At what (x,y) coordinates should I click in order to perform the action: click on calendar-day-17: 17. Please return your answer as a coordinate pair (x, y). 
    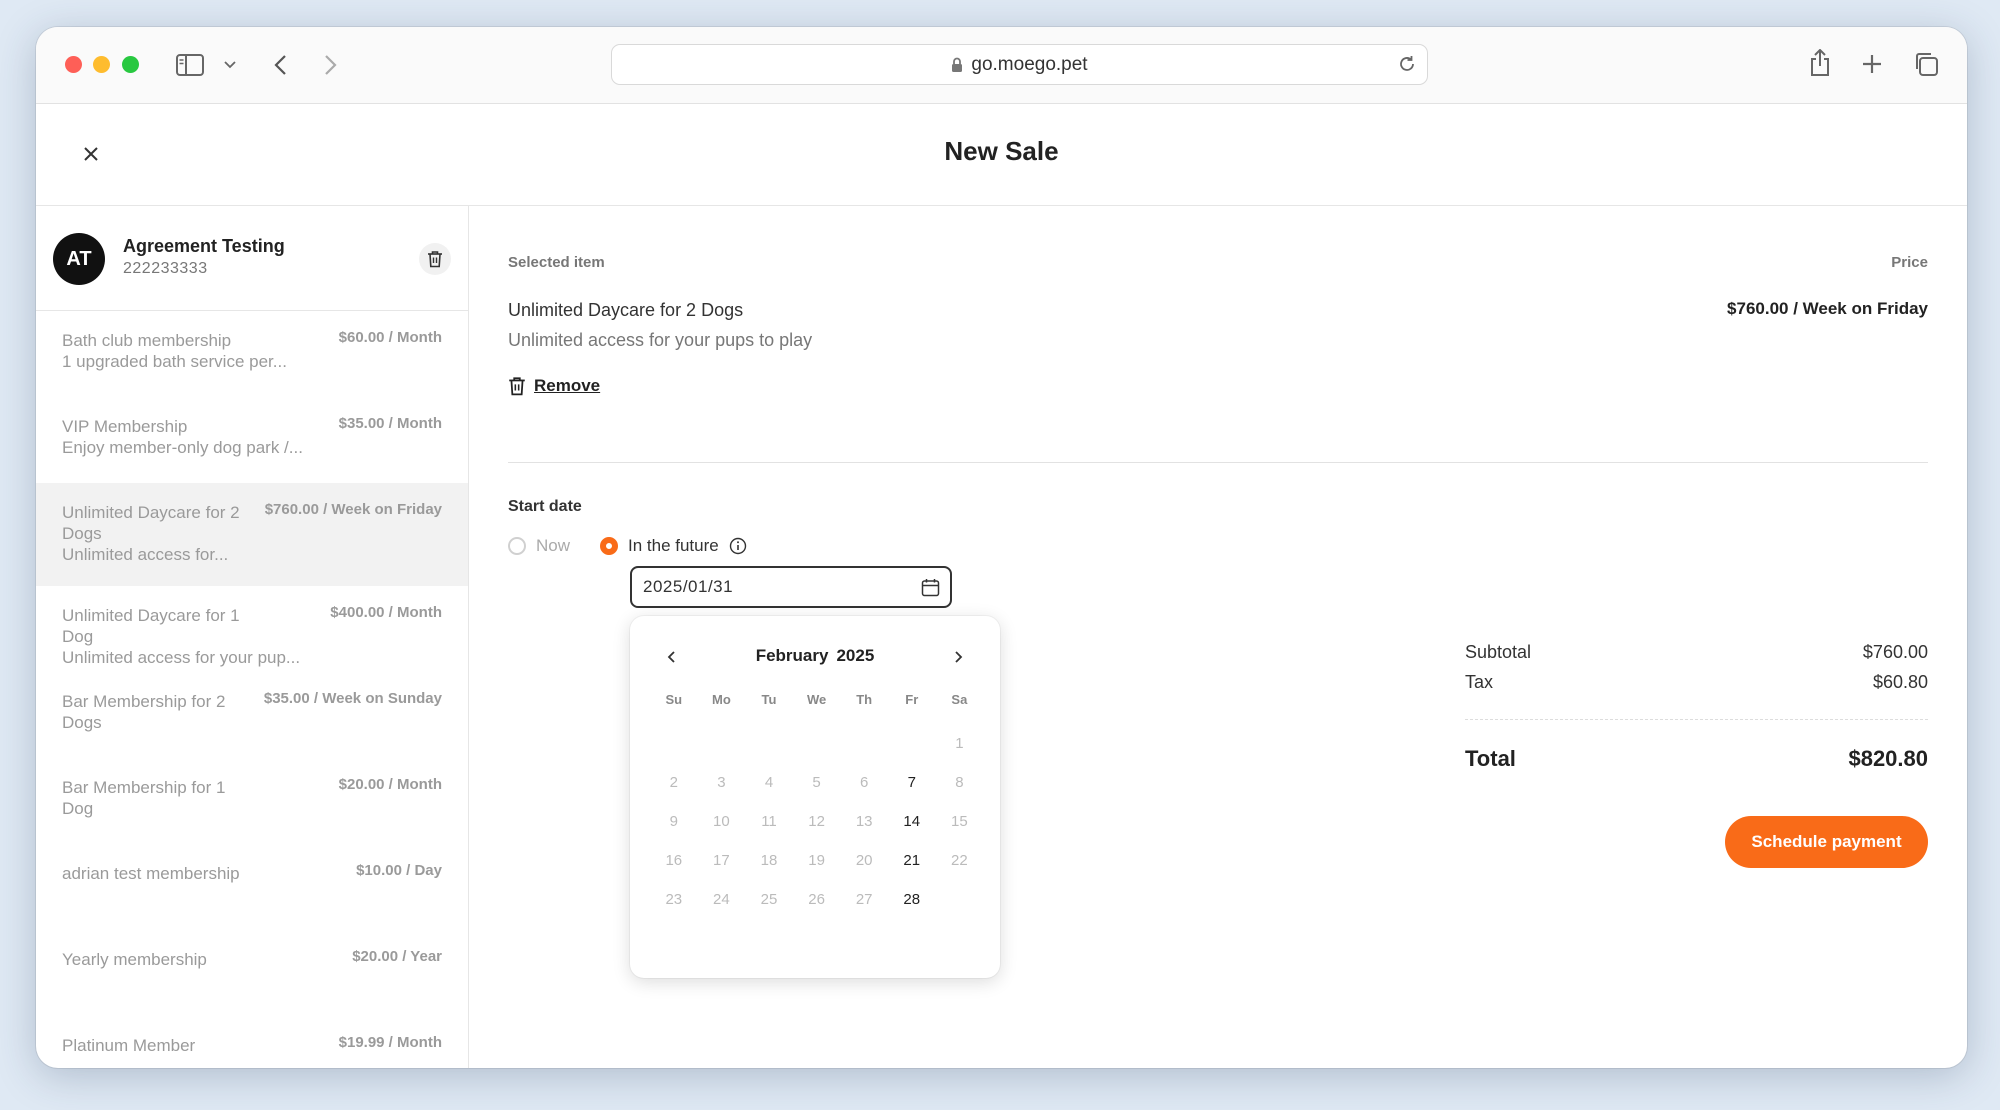
    Looking at the image, I should click on (721, 860).